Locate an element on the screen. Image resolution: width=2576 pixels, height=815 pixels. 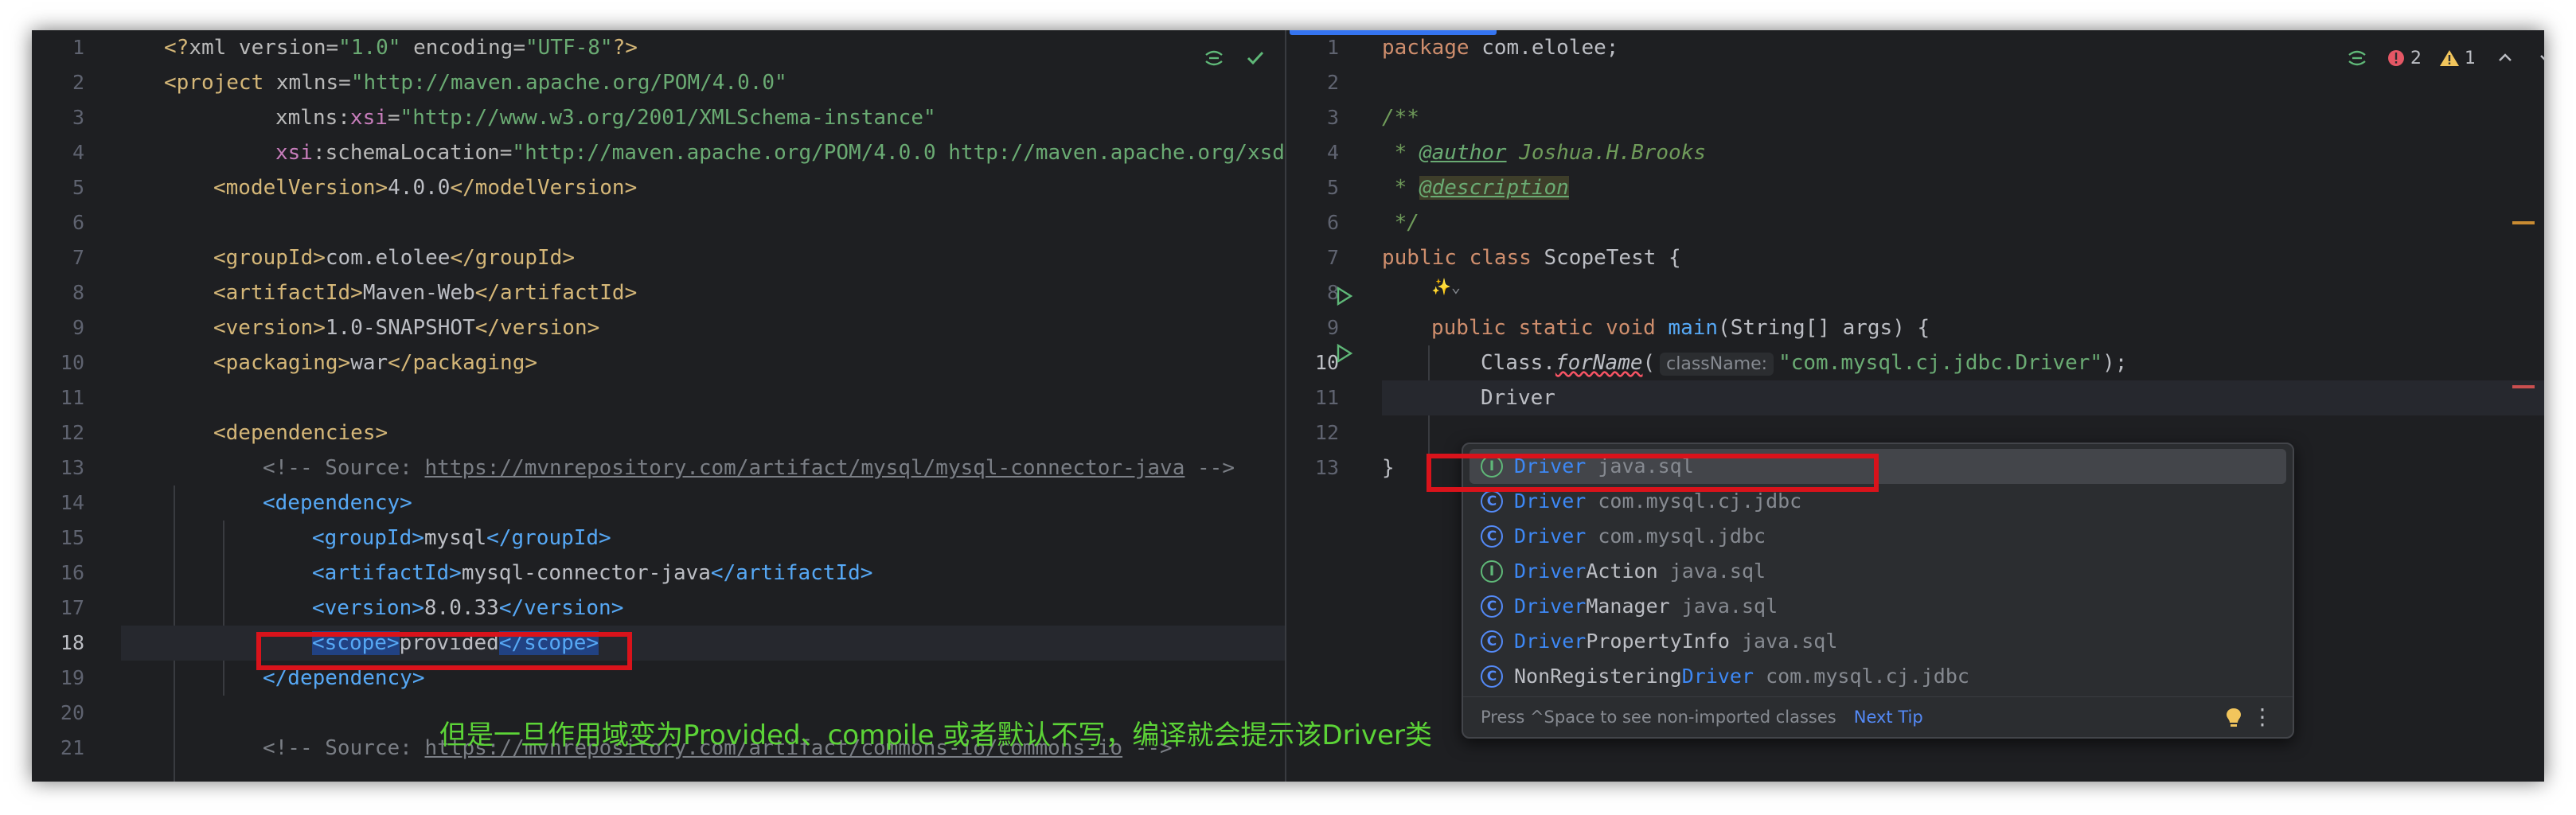
xml-text: 8.0.33 is located at coordinates (461, 608).